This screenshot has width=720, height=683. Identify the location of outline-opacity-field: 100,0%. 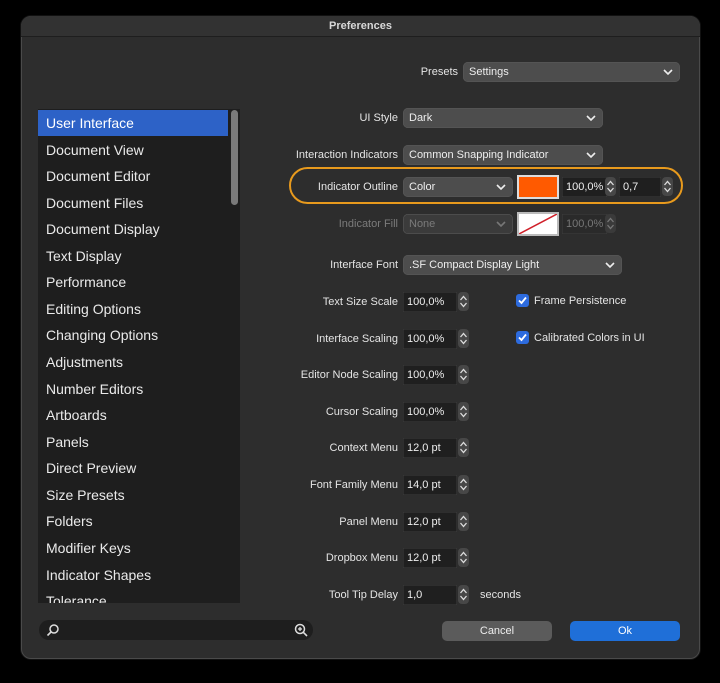
(584, 187).